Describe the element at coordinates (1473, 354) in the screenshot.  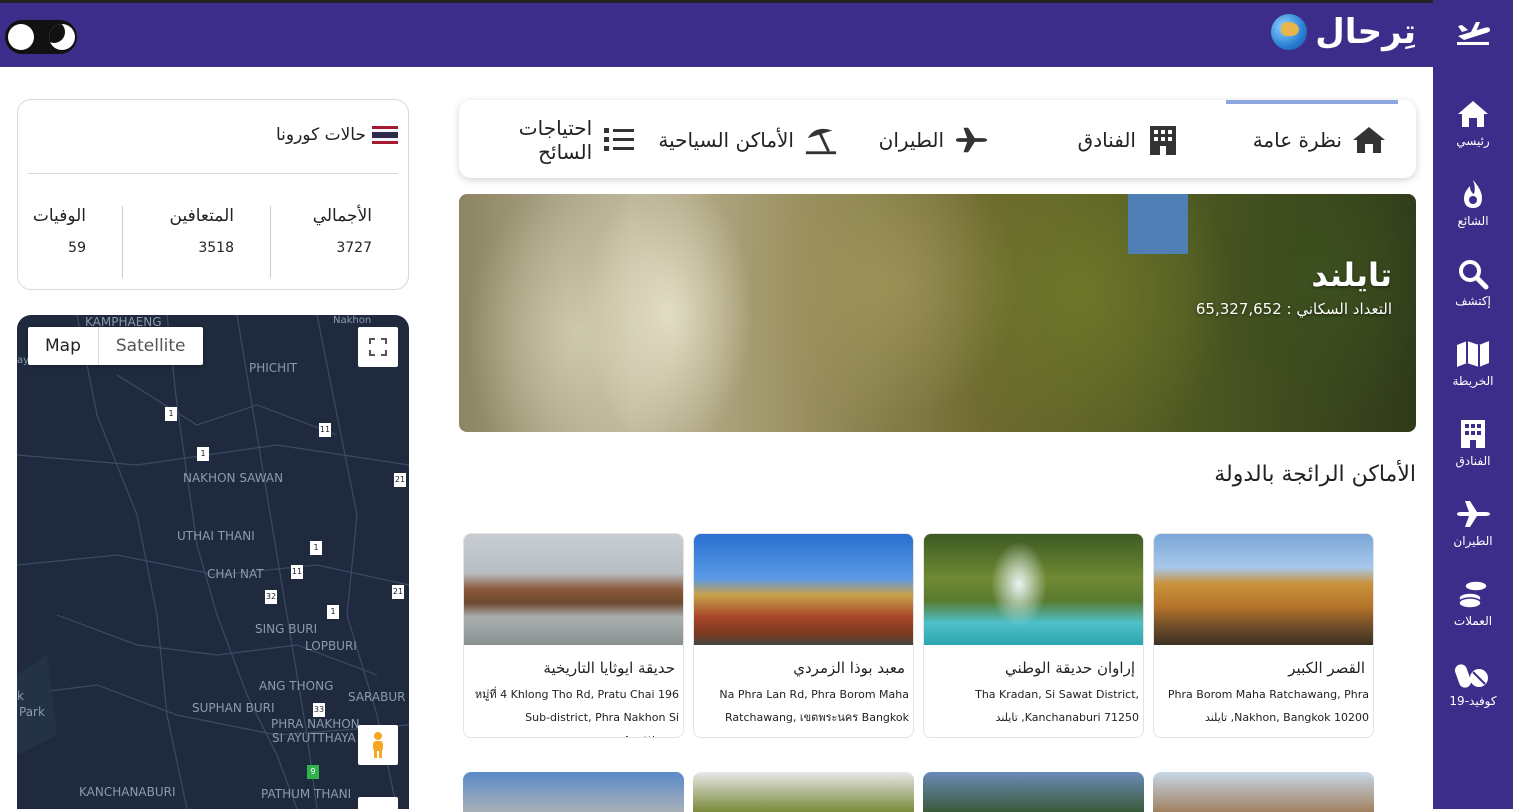
I see `map-icon` at that location.